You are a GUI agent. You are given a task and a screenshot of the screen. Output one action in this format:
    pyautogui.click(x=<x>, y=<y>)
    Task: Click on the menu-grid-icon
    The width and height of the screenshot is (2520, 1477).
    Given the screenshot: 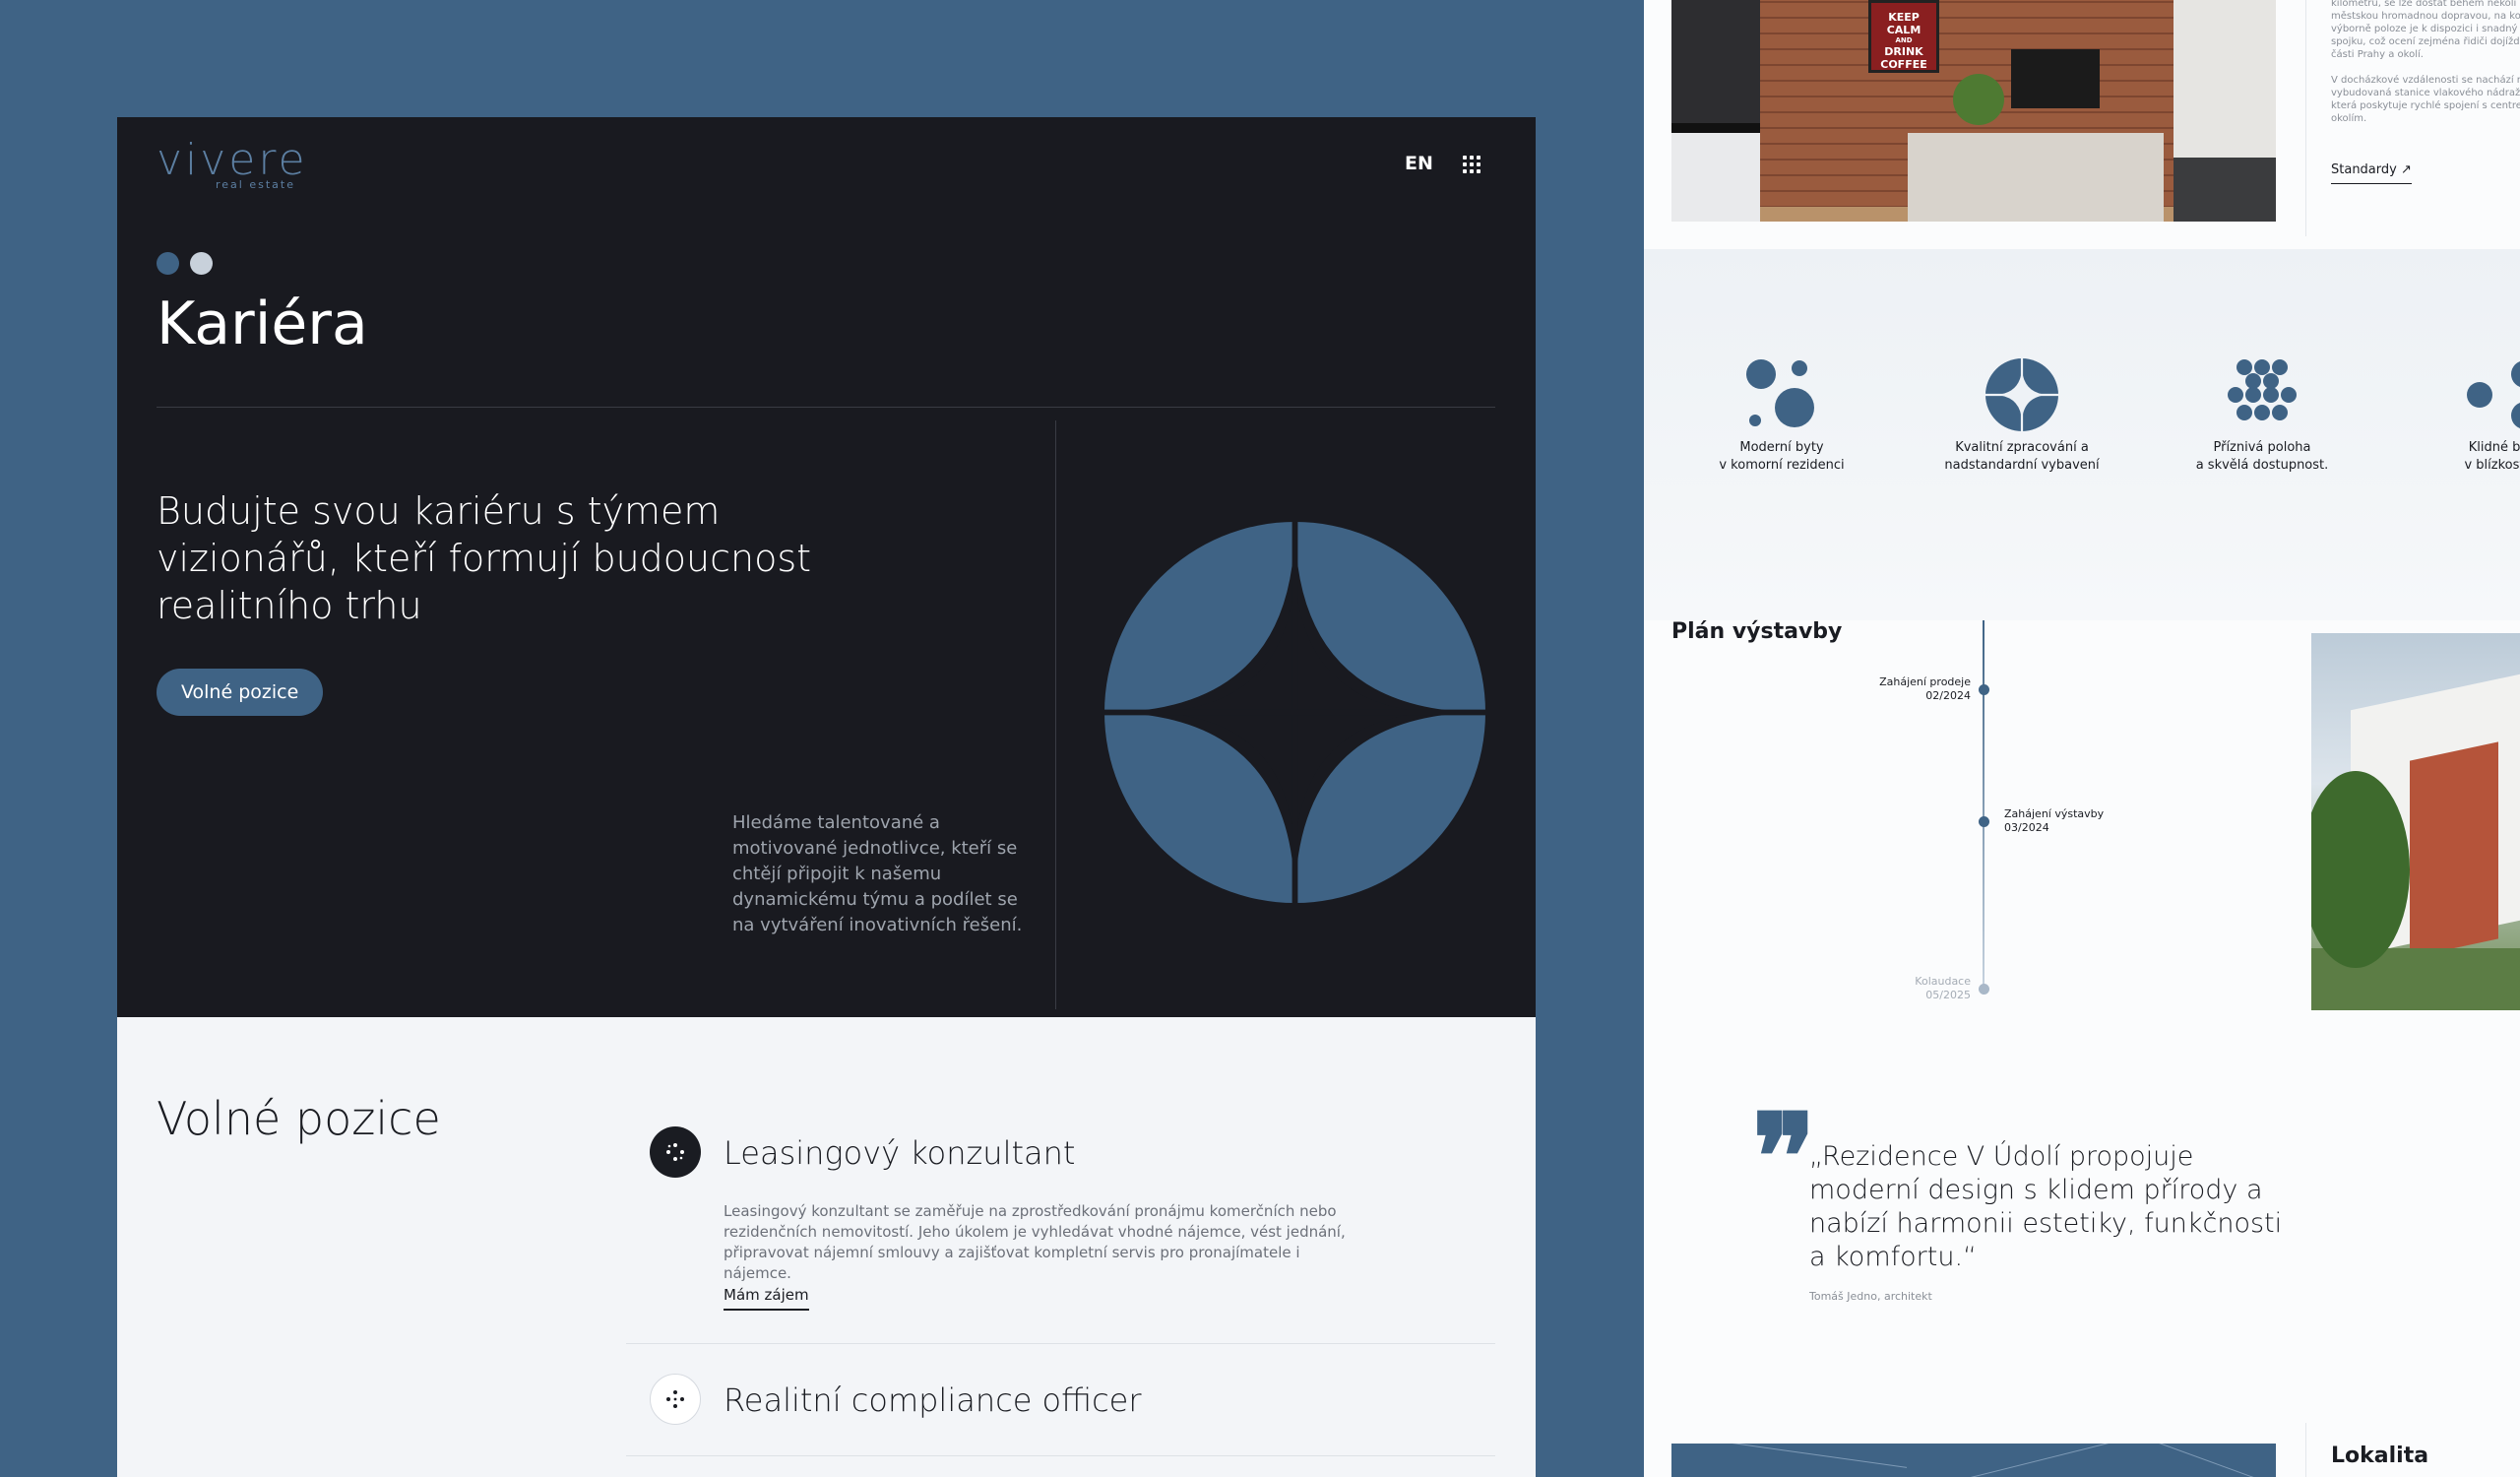 What is the action you would take?
    pyautogui.click(x=1471, y=164)
    